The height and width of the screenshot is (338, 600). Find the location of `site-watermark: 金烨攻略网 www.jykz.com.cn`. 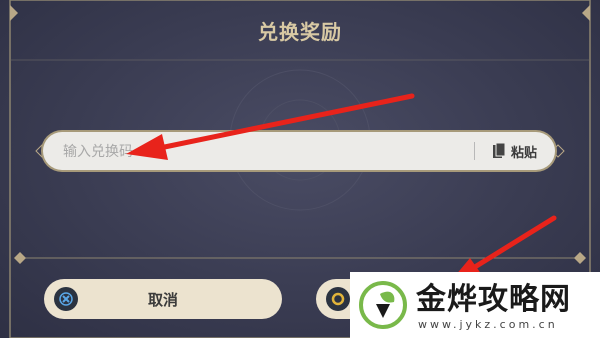

site-watermark: 金烨攻略网 www.jykz.com.cn is located at coordinates (475, 305).